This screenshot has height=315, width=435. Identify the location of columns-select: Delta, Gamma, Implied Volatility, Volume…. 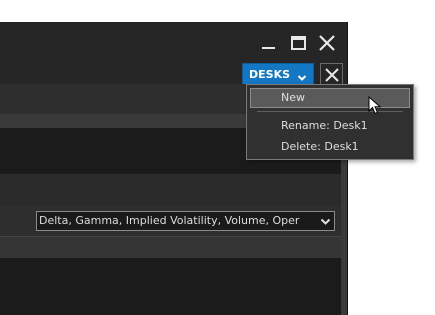
(185, 221).